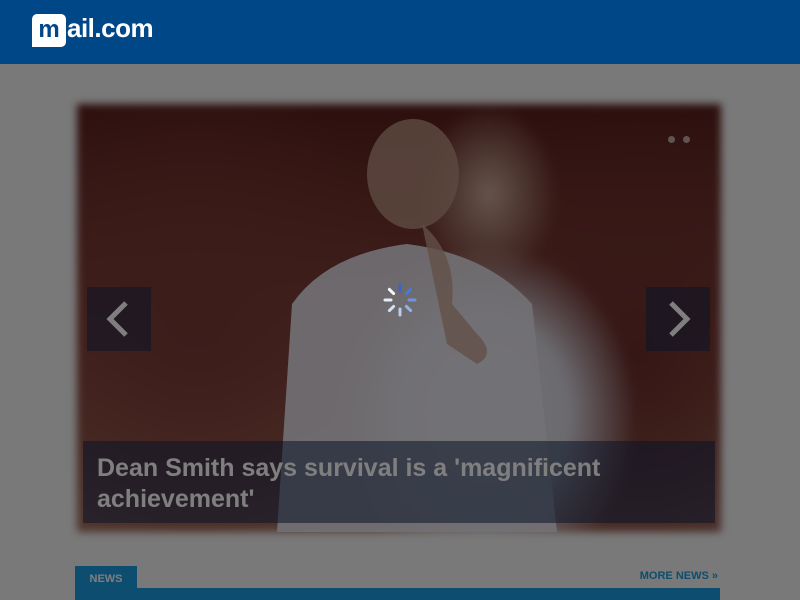  I want to click on site-header: m ail.com, so click(400, 32).